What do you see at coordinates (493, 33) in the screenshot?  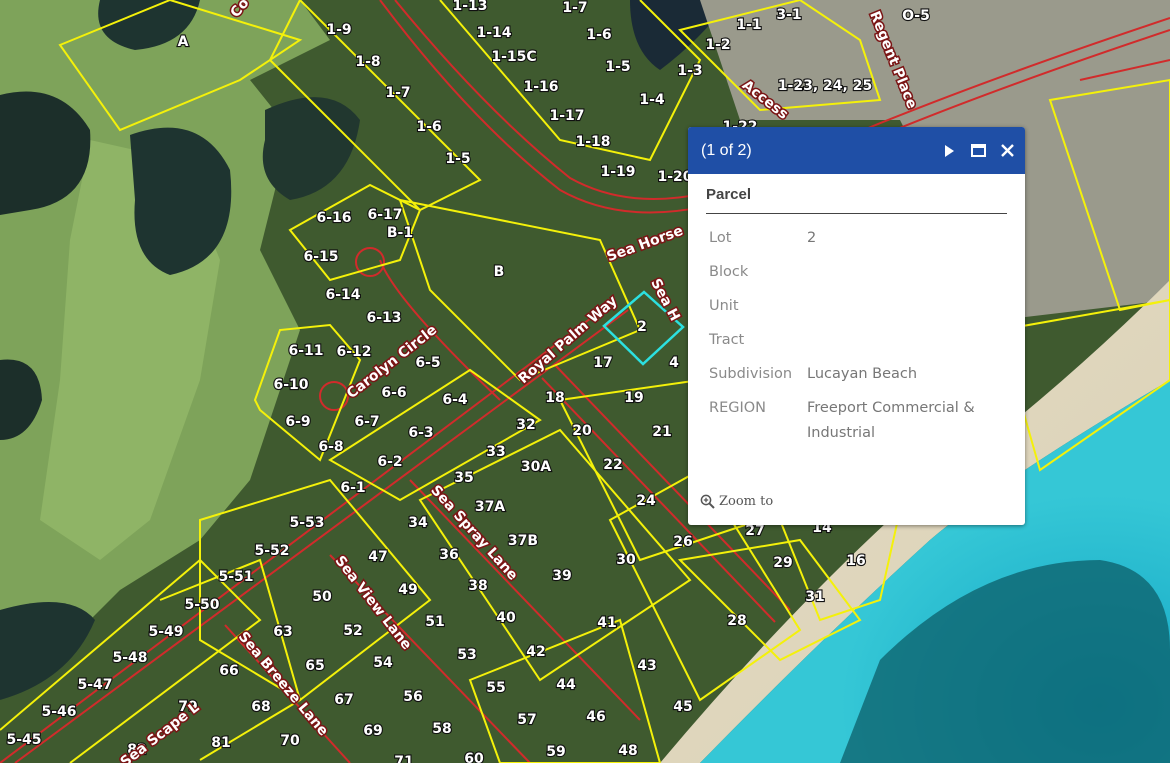 I see `parcel-label-1-14: 1-14` at bounding box center [493, 33].